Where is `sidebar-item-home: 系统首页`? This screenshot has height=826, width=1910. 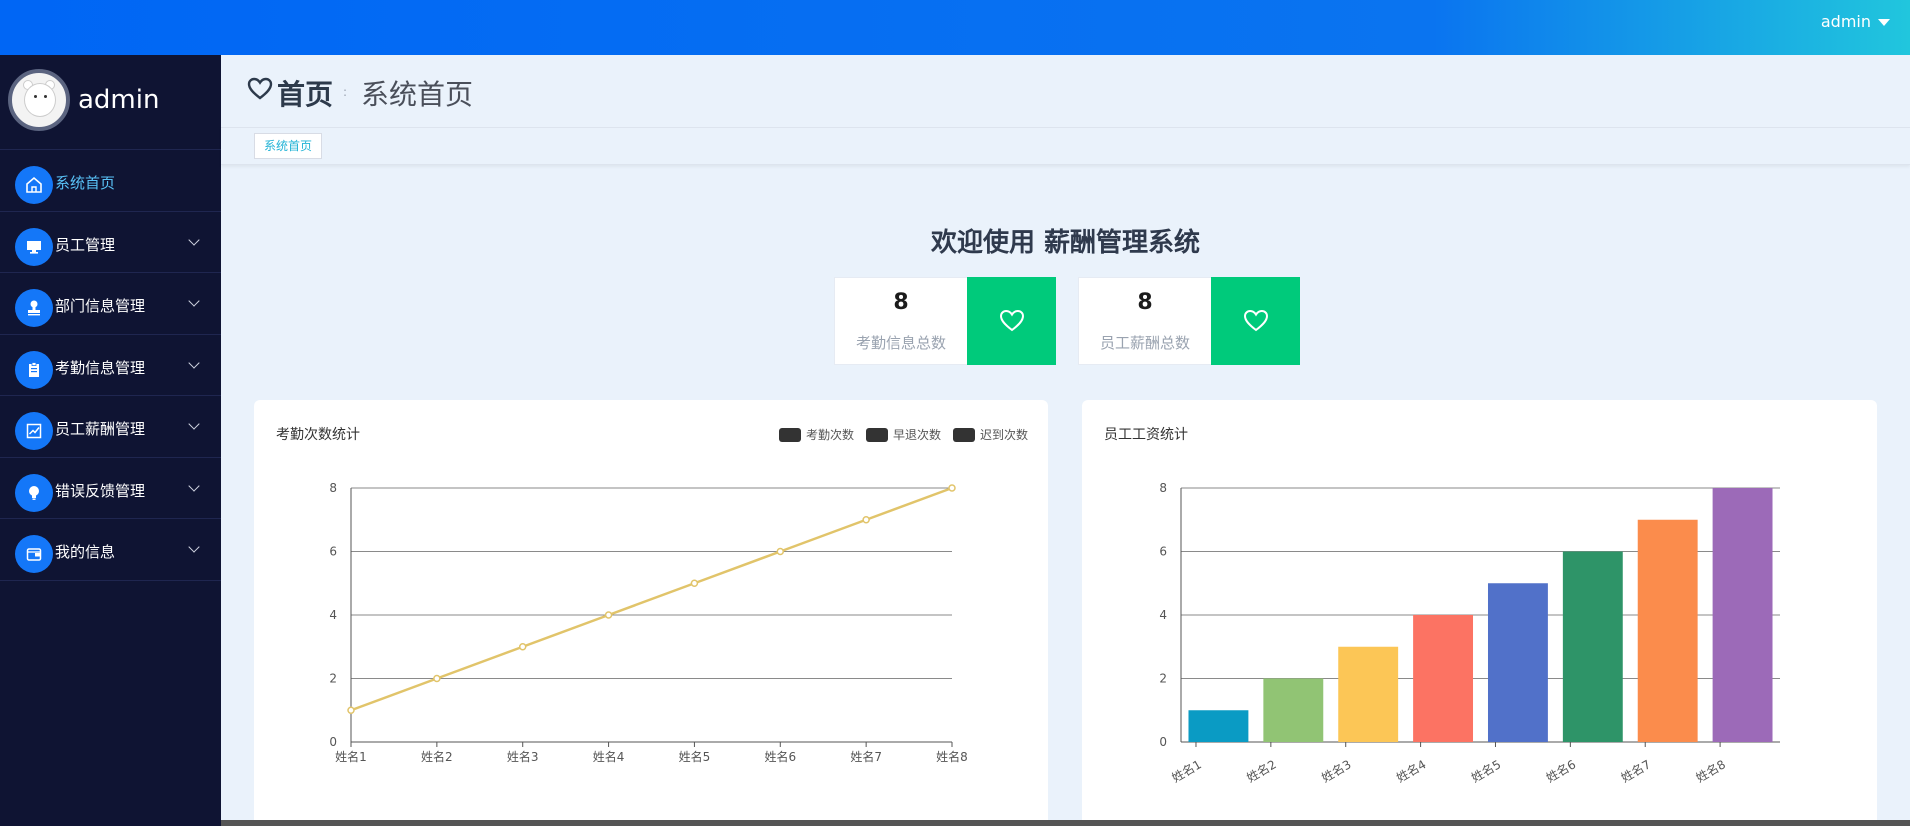
sidebar-item-home: 系统首页 is located at coordinates (110, 181).